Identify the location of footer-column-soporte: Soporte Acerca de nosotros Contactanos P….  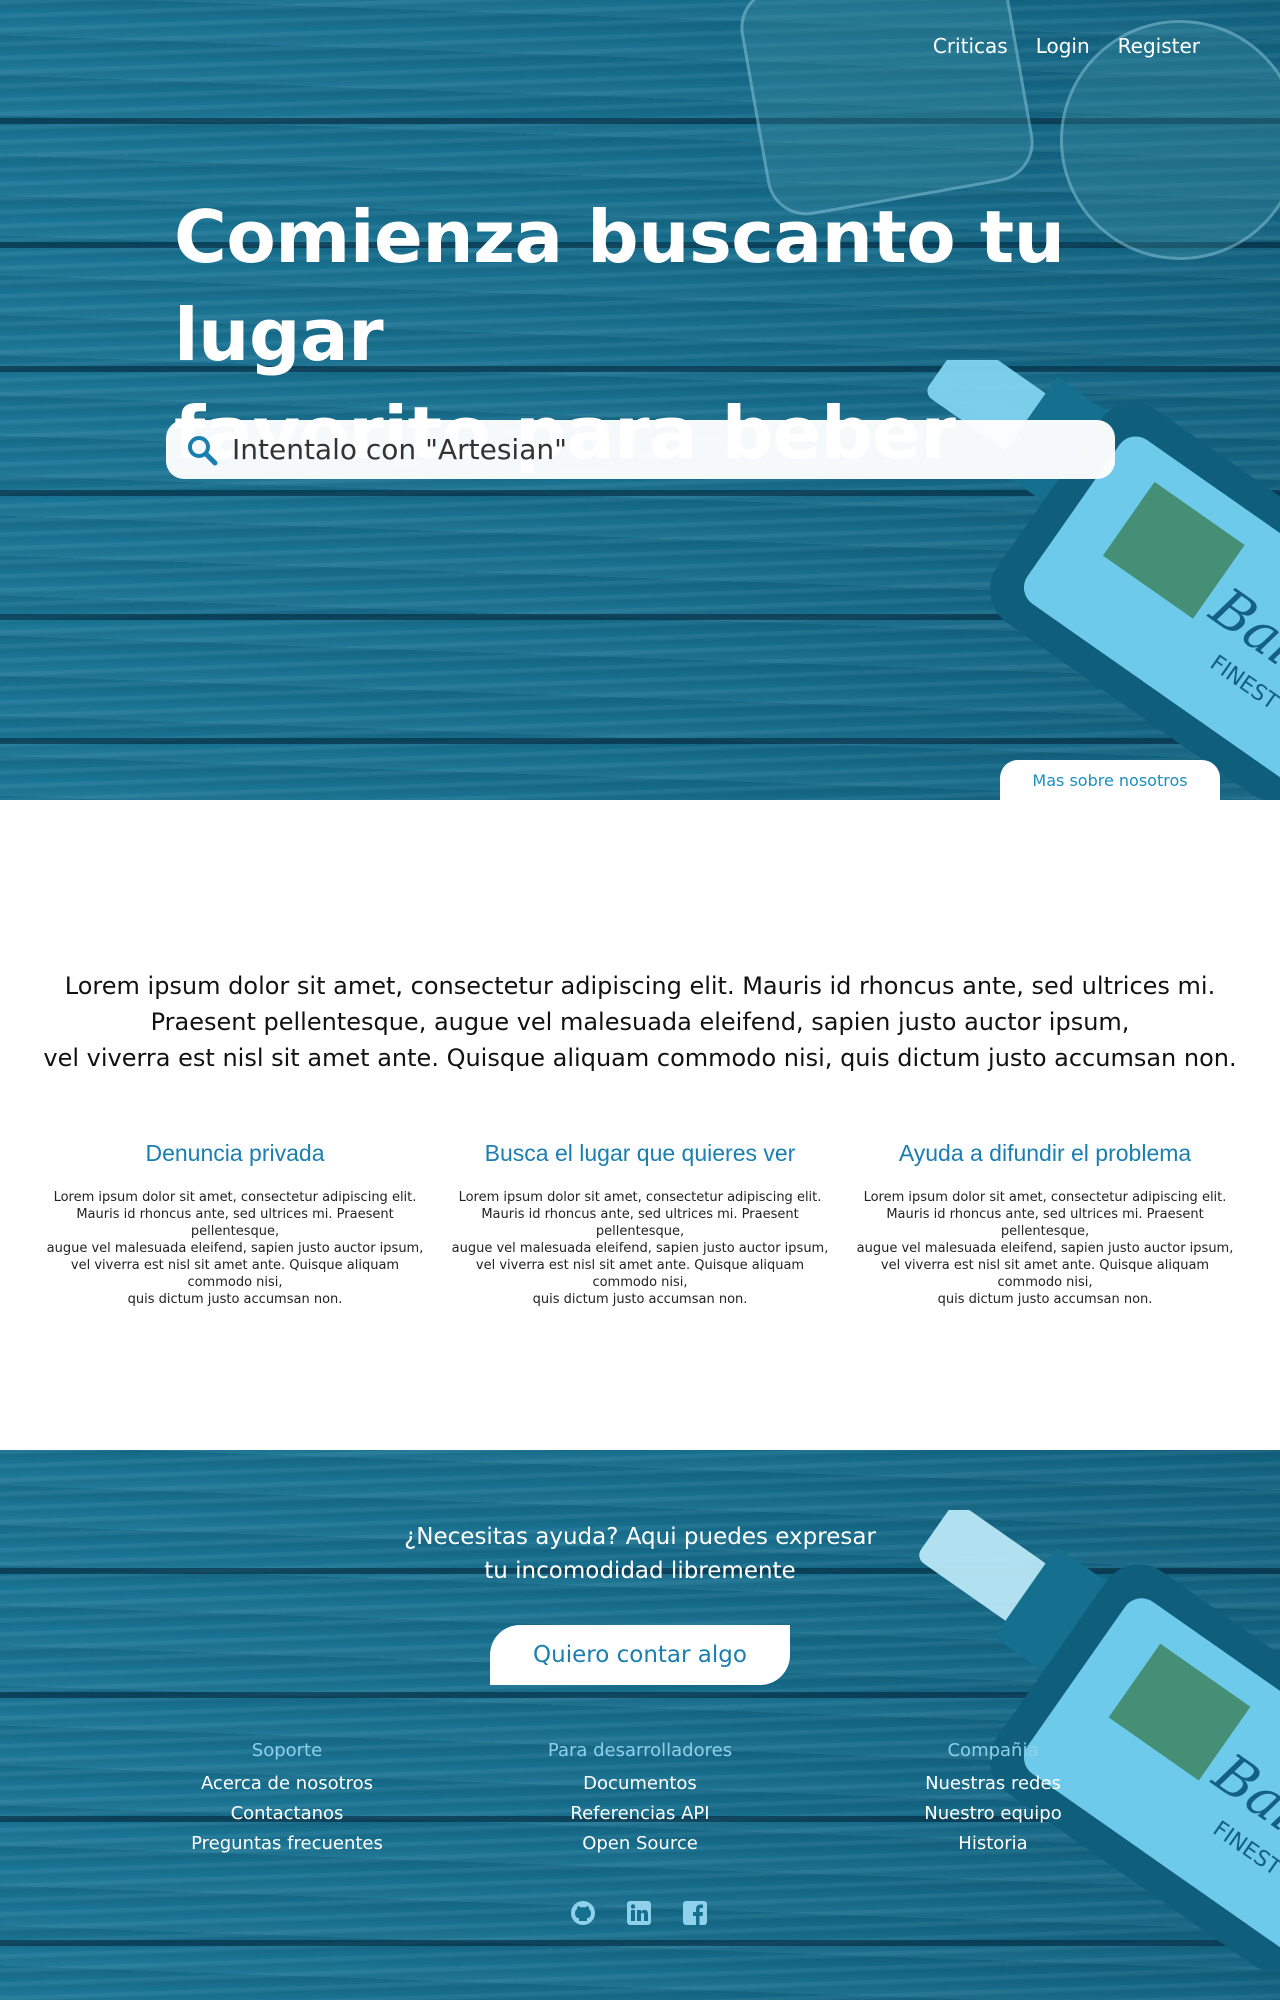
(287, 1799).